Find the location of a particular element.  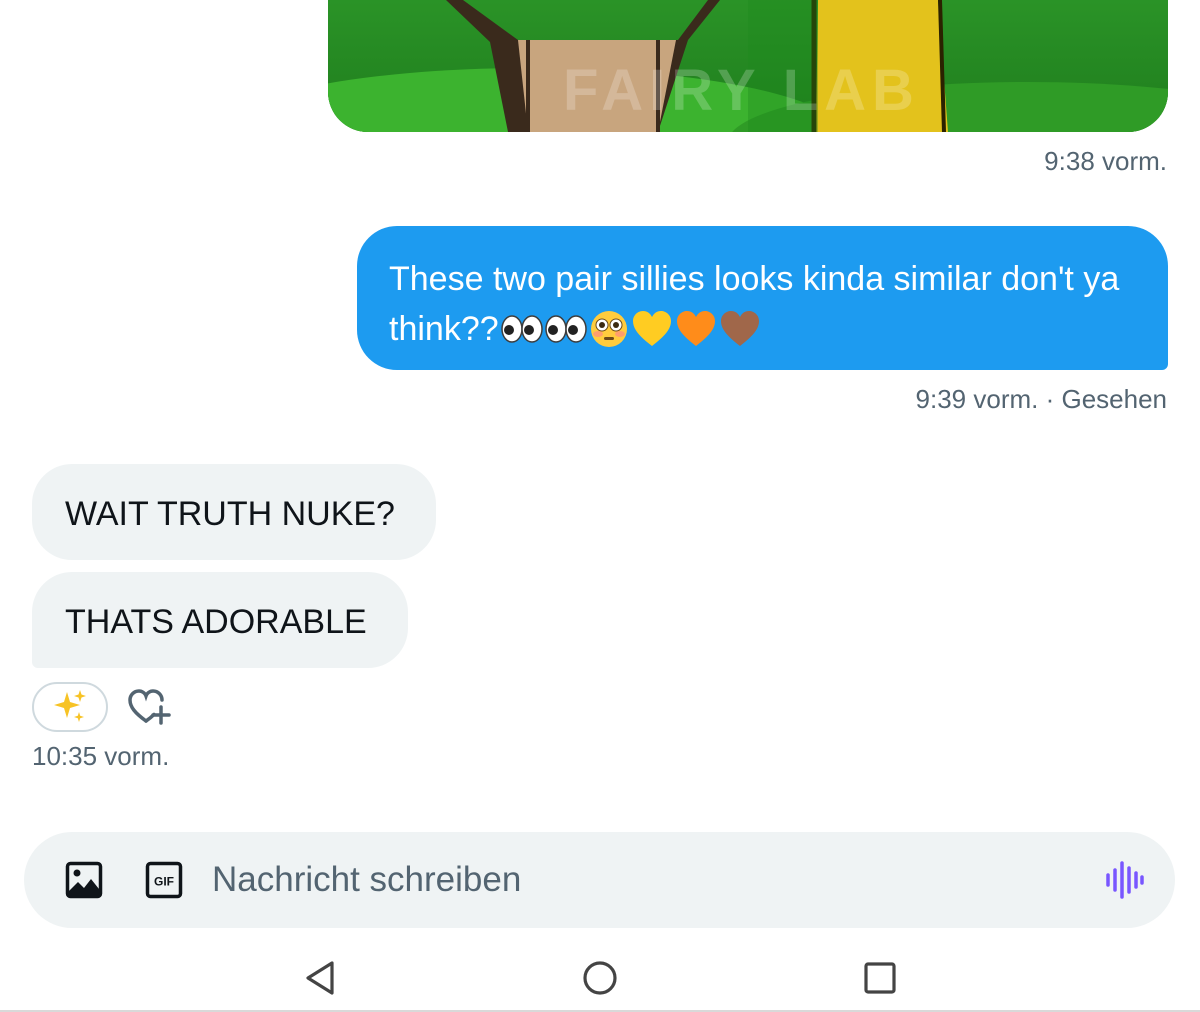

gif-label: GIF is located at coordinates (164, 882).